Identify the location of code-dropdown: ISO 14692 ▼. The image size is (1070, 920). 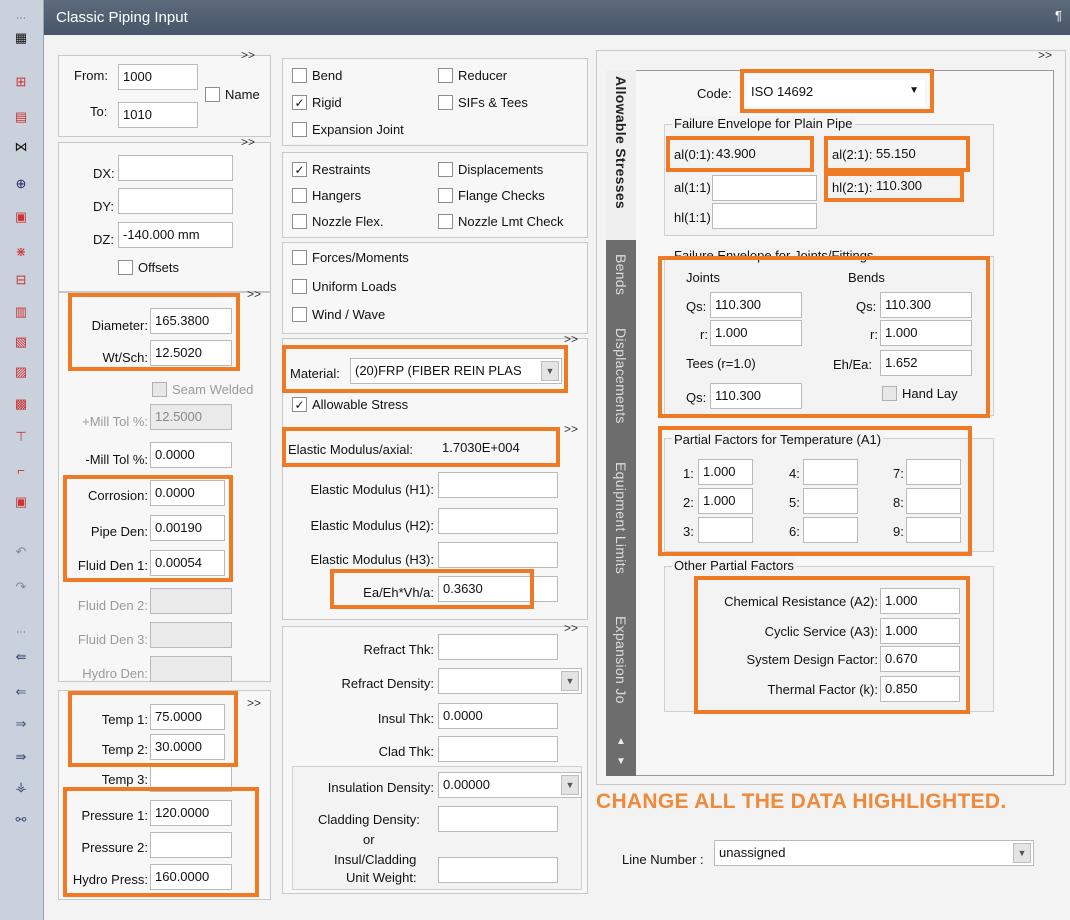
(836, 93).